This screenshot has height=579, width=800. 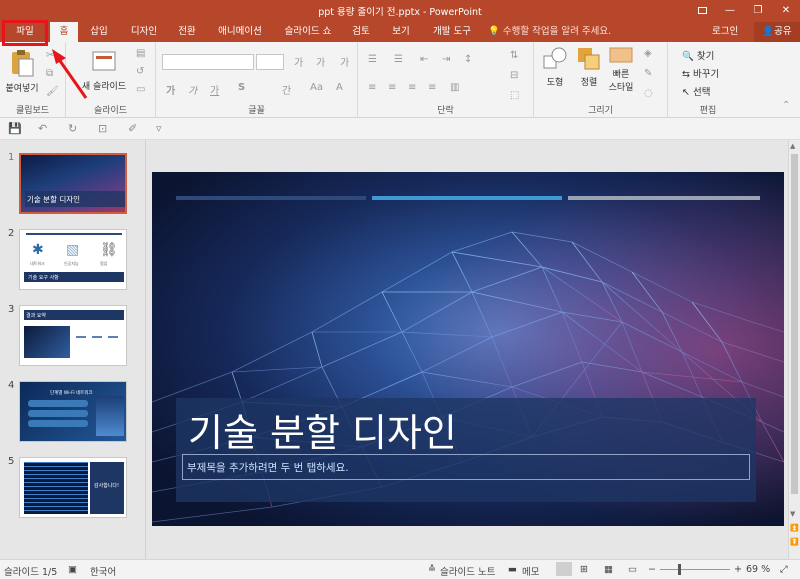 What do you see at coordinates (42, 128) in the screenshot?
I see `undo-icon: ↶` at bounding box center [42, 128].